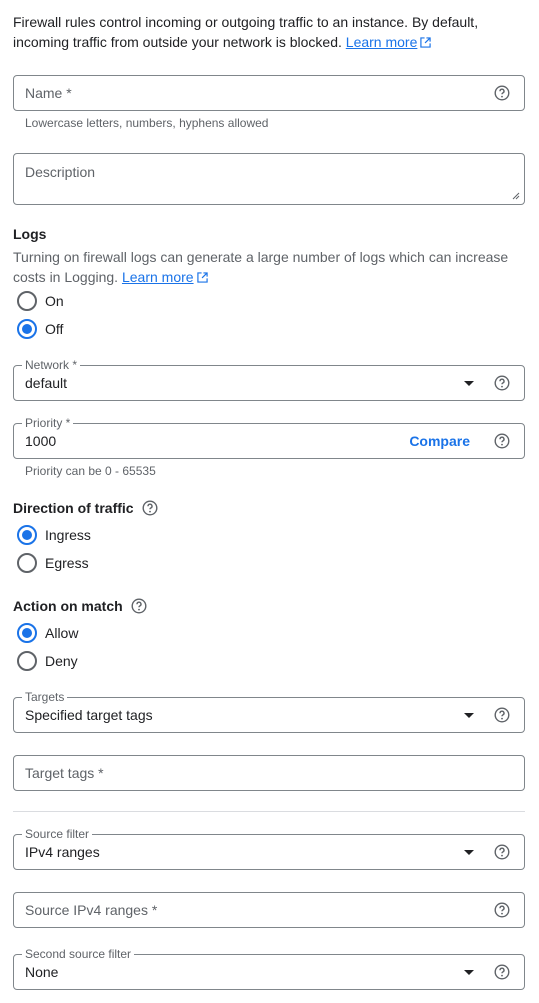  I want to click on direction-option-egress: Egress, so click(53, 563).